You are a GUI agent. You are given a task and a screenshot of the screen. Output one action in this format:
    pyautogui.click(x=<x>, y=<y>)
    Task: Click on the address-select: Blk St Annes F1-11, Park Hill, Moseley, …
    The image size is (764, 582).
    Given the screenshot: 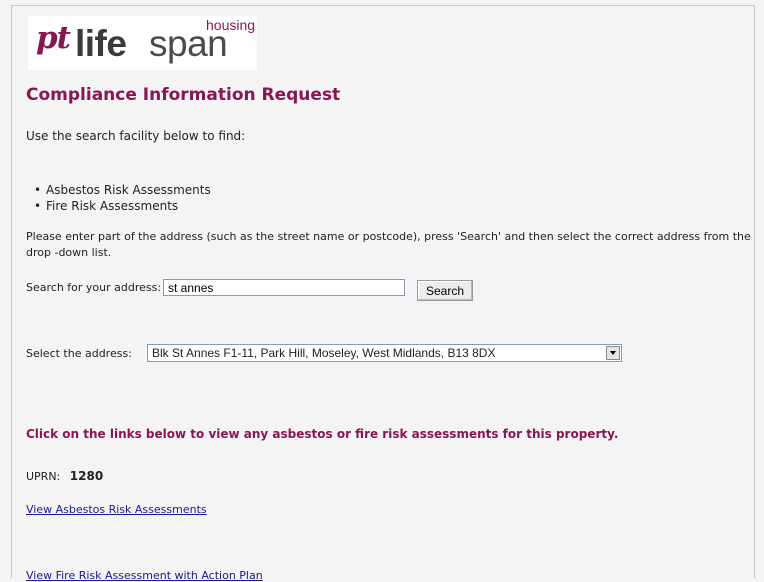 What is the action you would take?
    pyautogui.click(x=384, y=353)
    